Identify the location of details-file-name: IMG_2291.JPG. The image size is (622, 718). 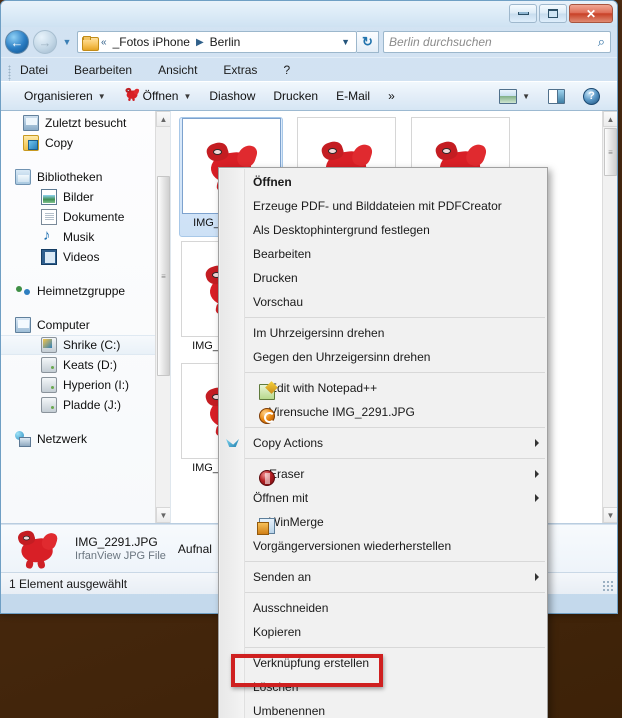
(116, 542).